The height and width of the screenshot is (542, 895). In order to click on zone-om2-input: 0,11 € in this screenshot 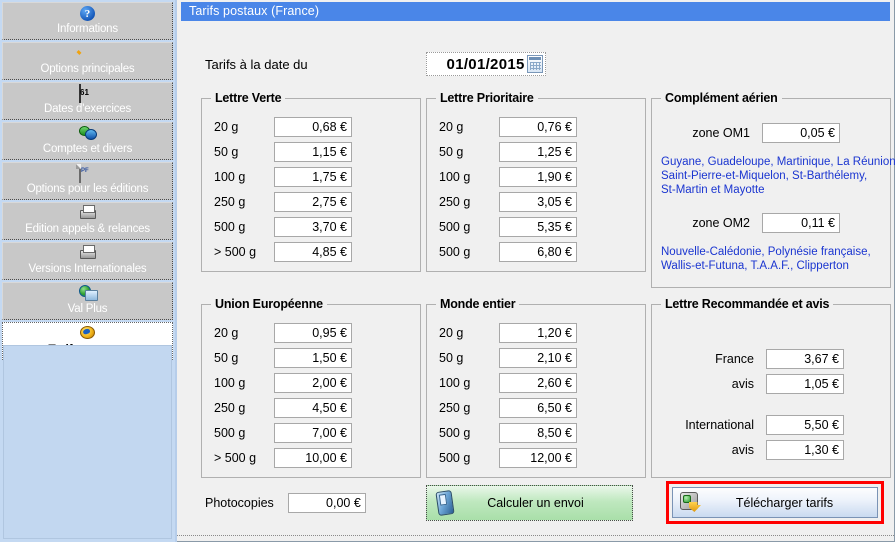, I will do `click(801, 223)`.